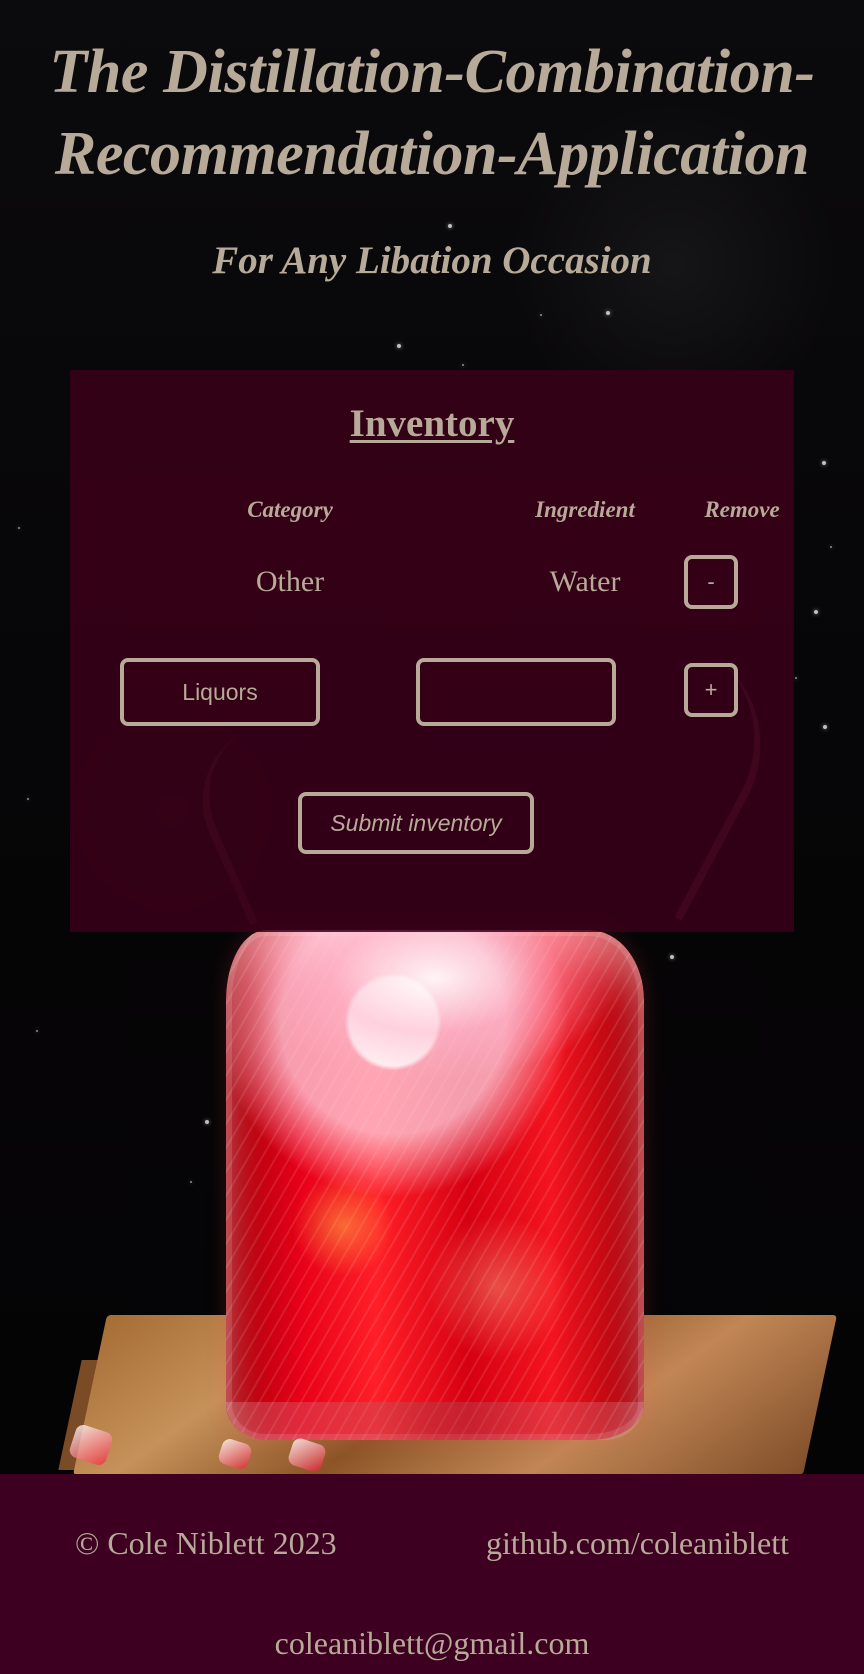  Describe the element at coordinates (432, 154) in the screenshot. I see `page-title-line-2: Recommendation-Application` at that location.